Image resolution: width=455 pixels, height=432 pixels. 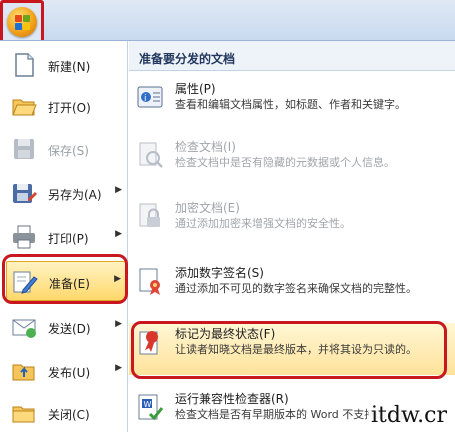 What do you see at coordinates (285, 162) in the screenshot?
I see `submenu-item-desc: 检查文档中是否有隐藏的元数据或个人信息。` at bounding box center [285, 162].